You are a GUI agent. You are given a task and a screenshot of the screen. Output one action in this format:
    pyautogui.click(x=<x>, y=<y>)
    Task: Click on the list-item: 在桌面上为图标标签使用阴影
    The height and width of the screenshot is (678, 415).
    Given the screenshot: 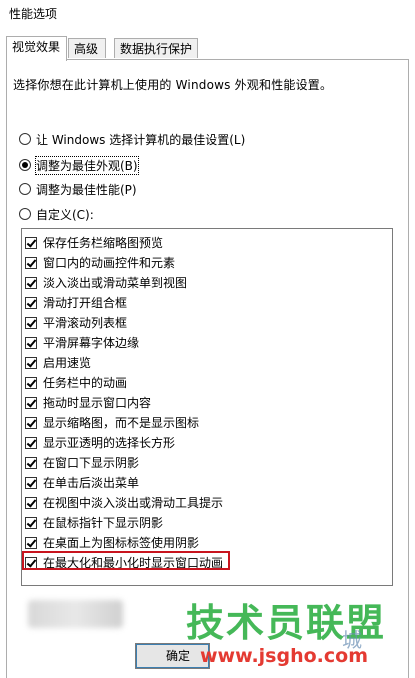 What is the action you would take?
    pyautogui.click(x=112, y=542)
    